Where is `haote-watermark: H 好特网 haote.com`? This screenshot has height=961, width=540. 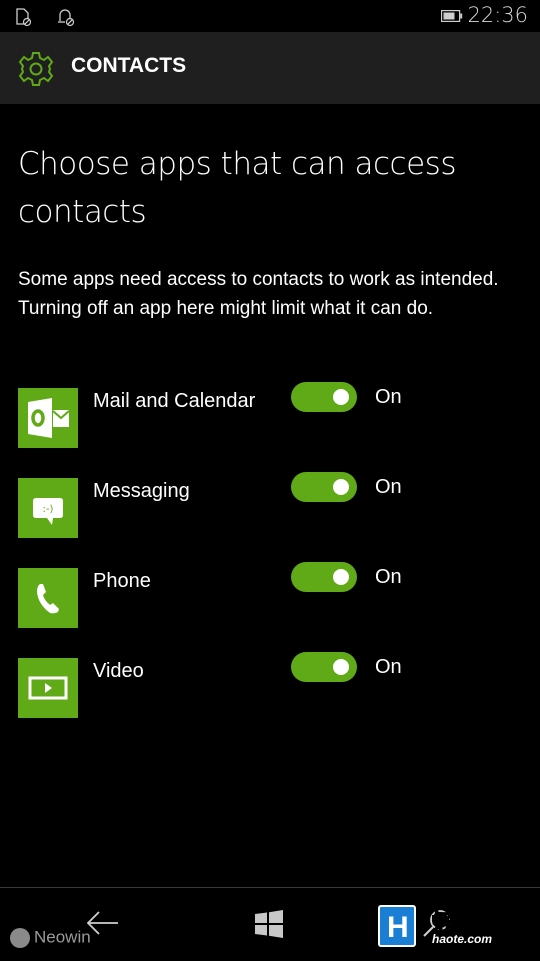
haote-watermark: H 好特网 haote.com is located at coordinates (448, 928).